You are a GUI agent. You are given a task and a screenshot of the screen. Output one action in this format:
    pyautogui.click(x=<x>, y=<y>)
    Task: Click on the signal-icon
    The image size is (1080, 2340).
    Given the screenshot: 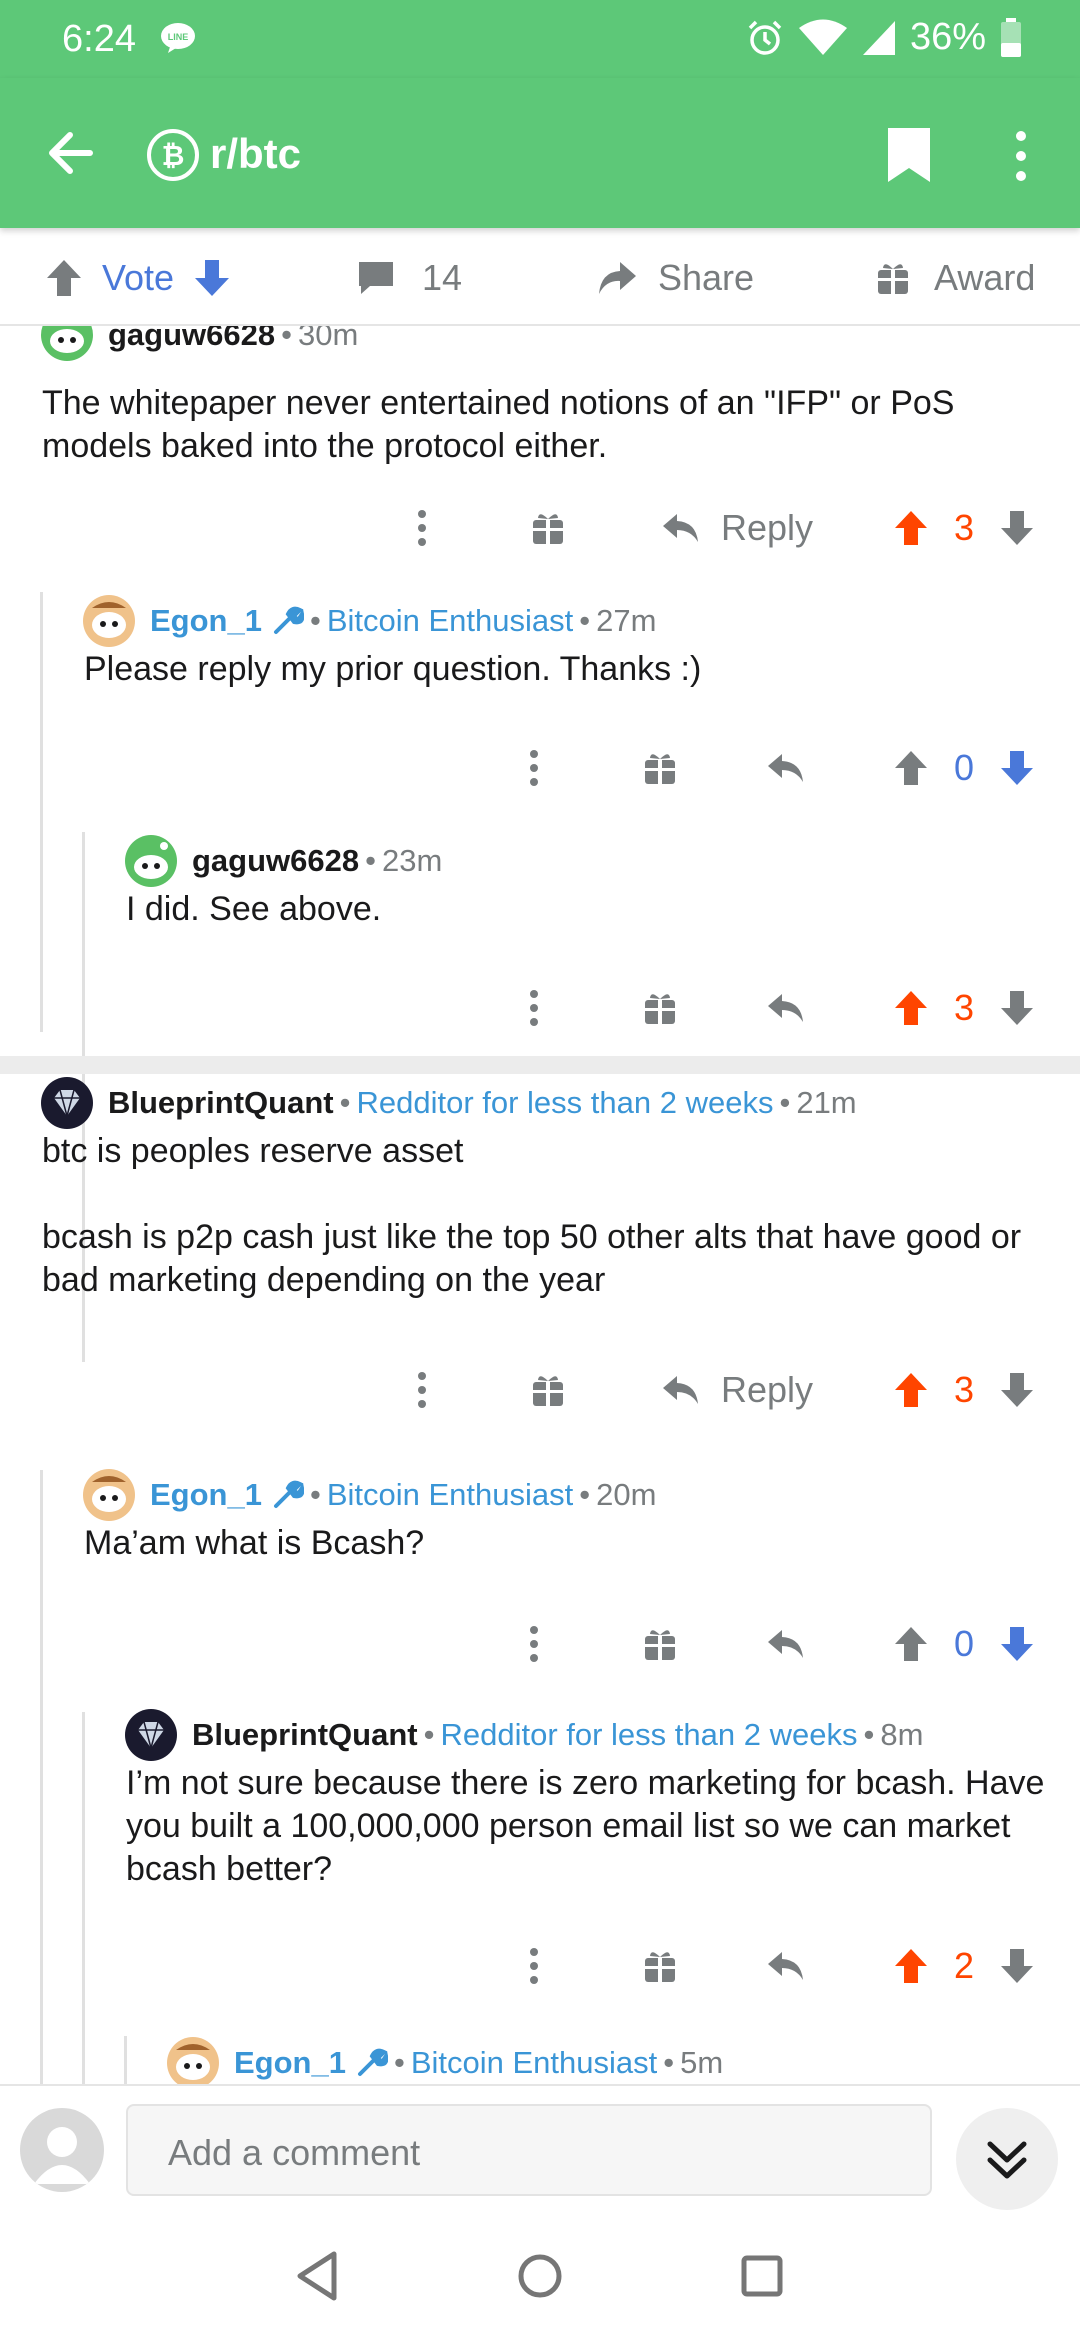 What is the action you would take?
    pyautogui.click(x=878, y=37)
    